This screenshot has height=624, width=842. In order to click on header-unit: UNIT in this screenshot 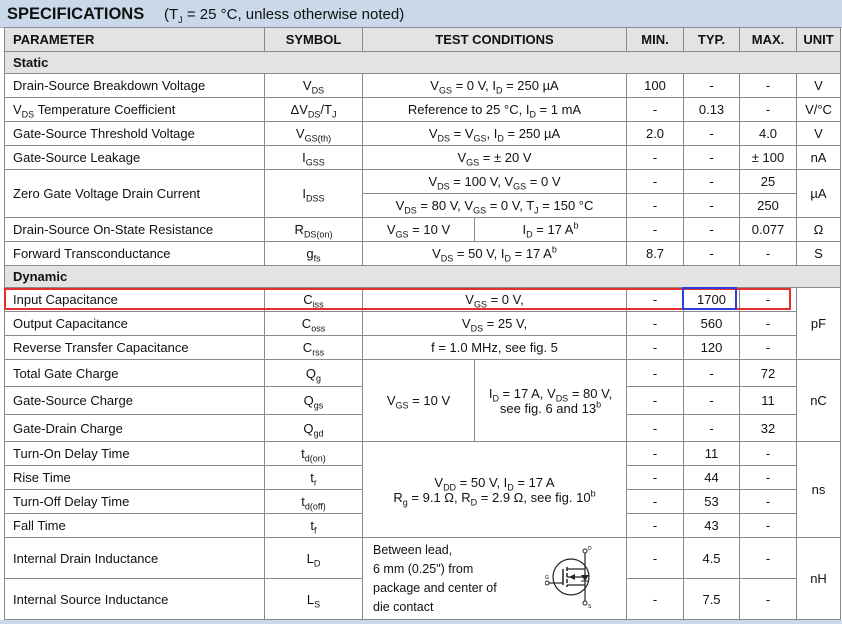, I will do `click(819, 39)`.